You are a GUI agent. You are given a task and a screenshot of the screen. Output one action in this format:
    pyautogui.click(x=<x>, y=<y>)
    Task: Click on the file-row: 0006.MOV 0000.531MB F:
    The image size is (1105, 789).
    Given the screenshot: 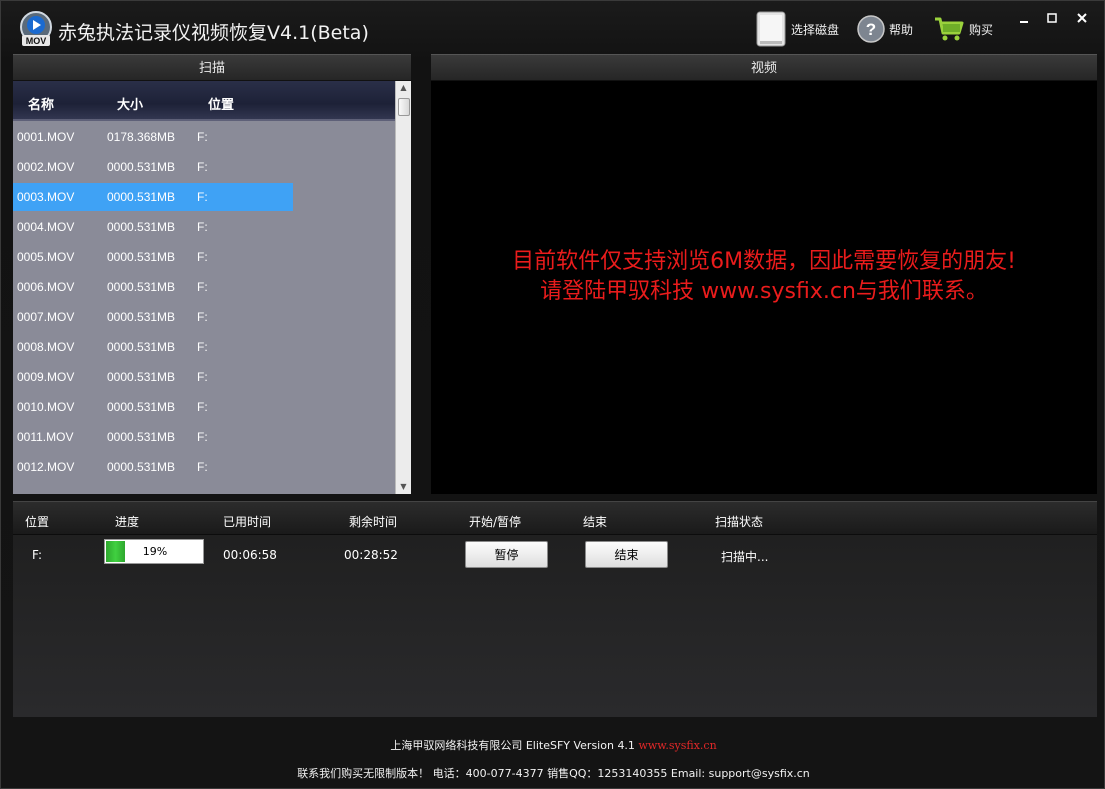 What is the action you would take?
    pyautogui.click(x=204, y=286)
    